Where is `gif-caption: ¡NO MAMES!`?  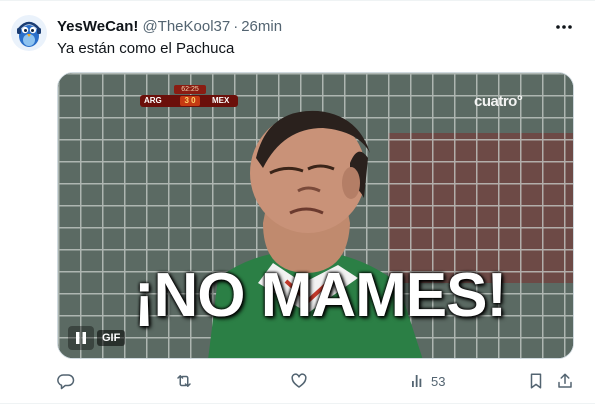
gif-caption: ¡NO MAMES! is located at coordinates (320, 295).